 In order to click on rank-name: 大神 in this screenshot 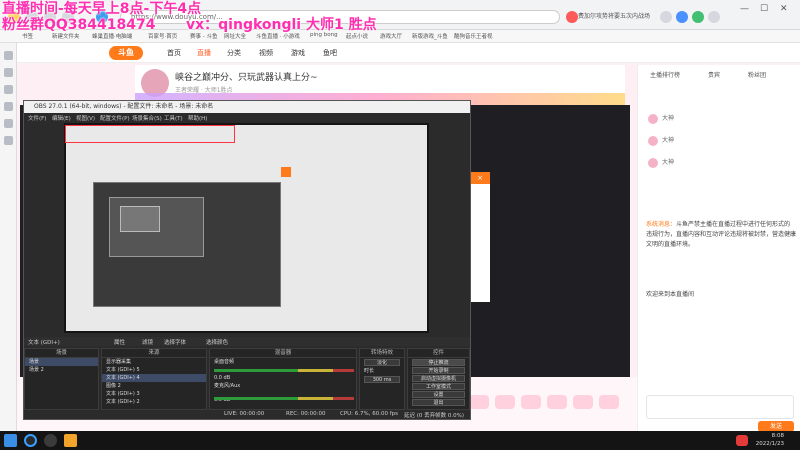, I will do `click(668, 118)`.